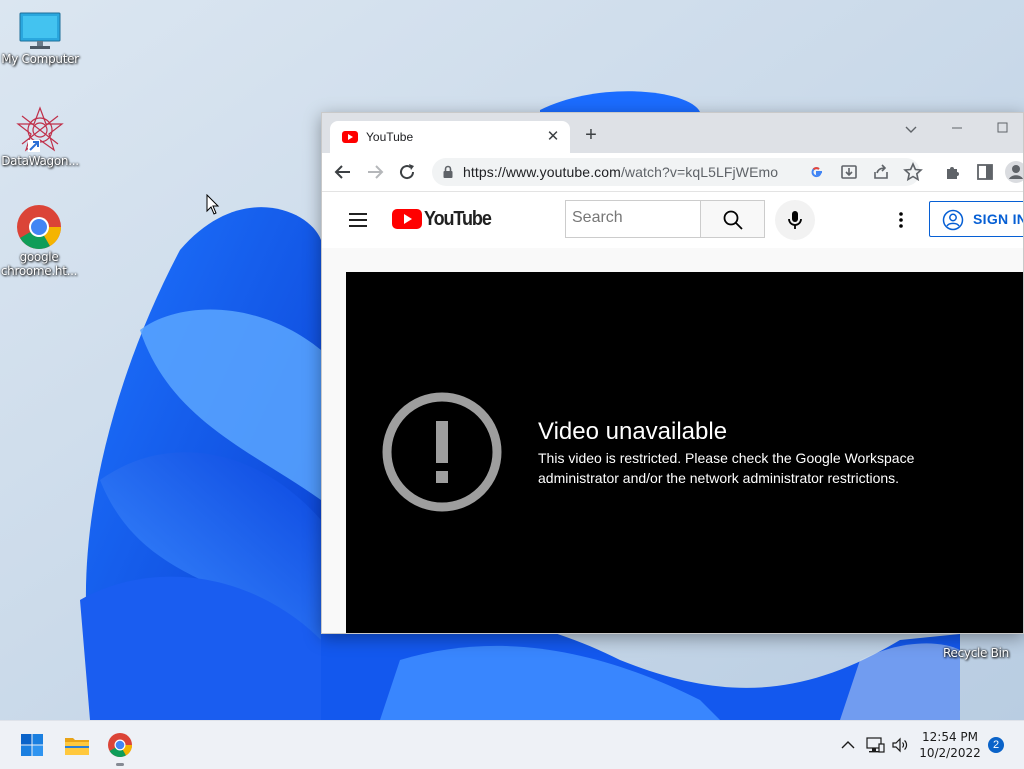 This screenshot has height=769, width=1024. Describe the element at coordinates (998, 219) in the screenshot. I see `sign-in-label: SIGN IN` at that location.